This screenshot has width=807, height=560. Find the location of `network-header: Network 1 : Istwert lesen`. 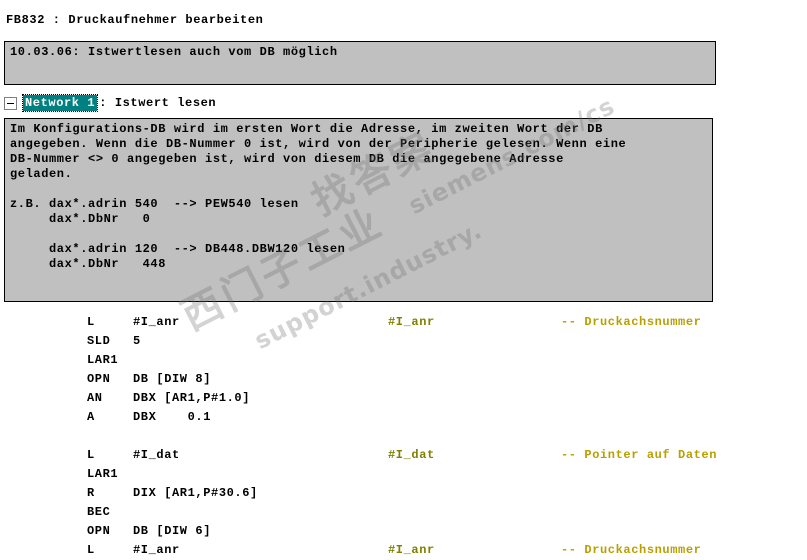

network-header: Network 1 : Istwert lesen is located at coordinates (110, 103).